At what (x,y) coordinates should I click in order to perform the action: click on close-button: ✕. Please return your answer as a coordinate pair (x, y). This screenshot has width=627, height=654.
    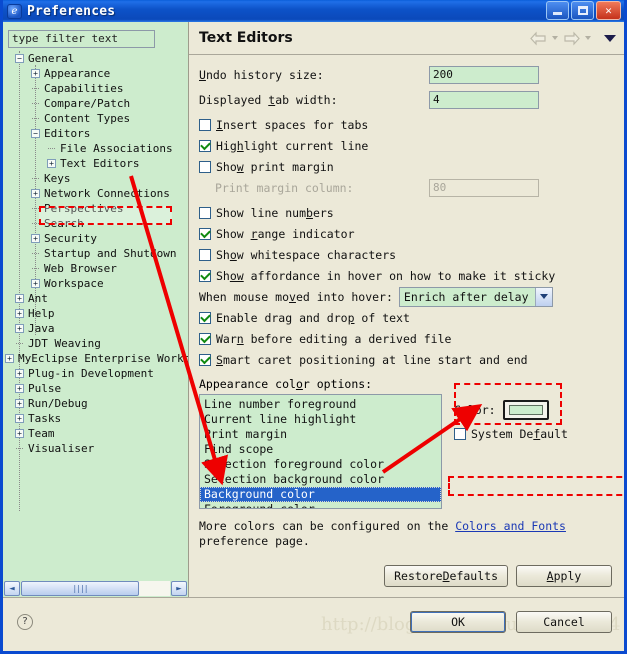
    Looking at the image, I should click on (608, 10).